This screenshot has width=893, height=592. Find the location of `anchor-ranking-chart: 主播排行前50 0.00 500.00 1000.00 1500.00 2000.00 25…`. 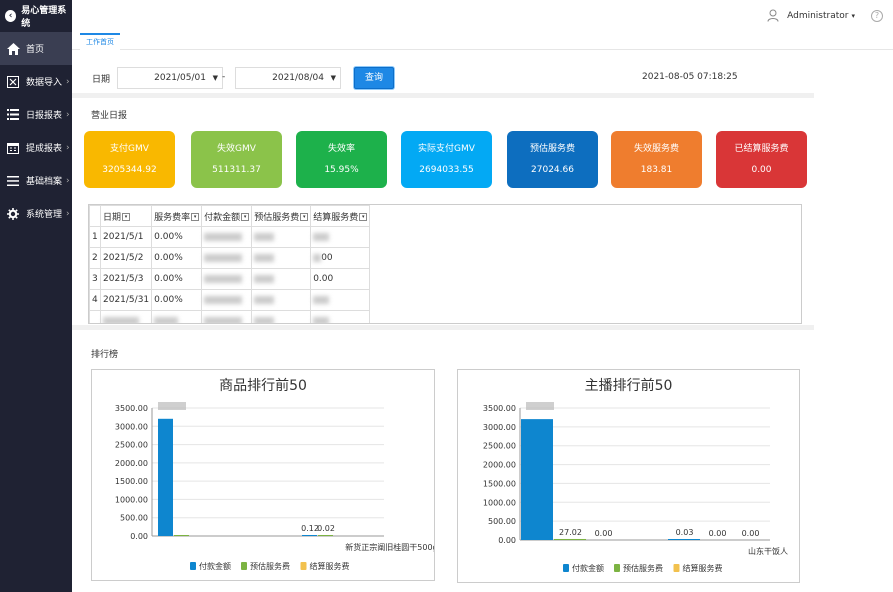

anchor-ranking-chart: 主播排行前50 0.00 500.00 1000.00 1500.00 2000.00 25… is located at coordinates (628, 476).